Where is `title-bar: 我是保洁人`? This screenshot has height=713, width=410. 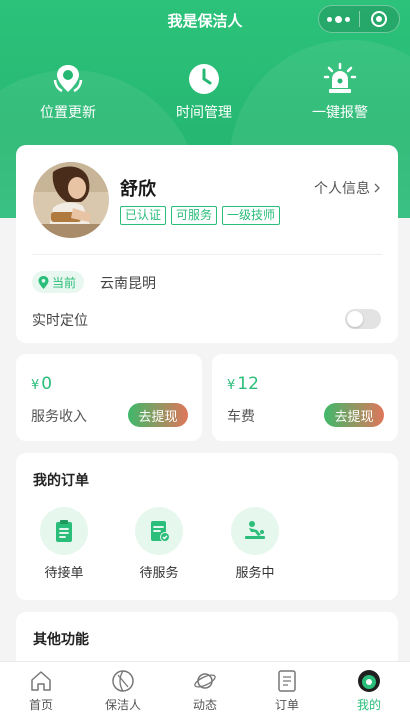 title-bar: 我是保洁人 is located at coordinates (205, 20).